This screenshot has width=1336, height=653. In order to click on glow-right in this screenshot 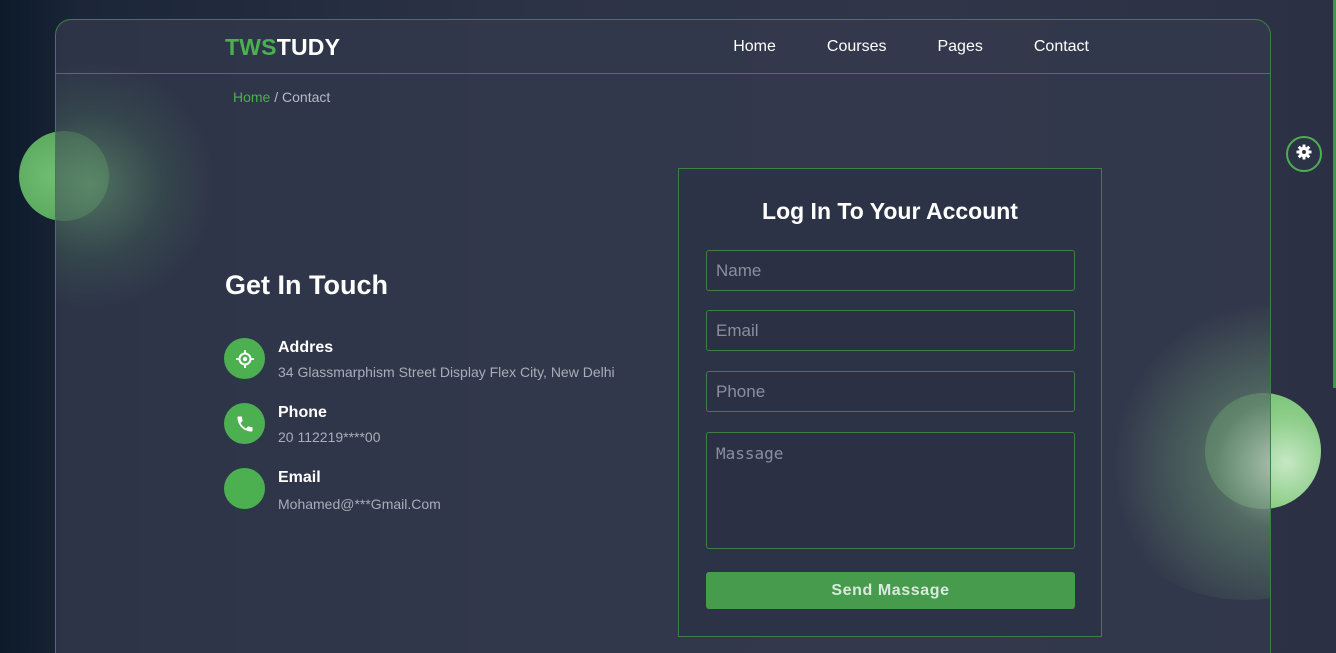, I will do `click(1178, 450)`.